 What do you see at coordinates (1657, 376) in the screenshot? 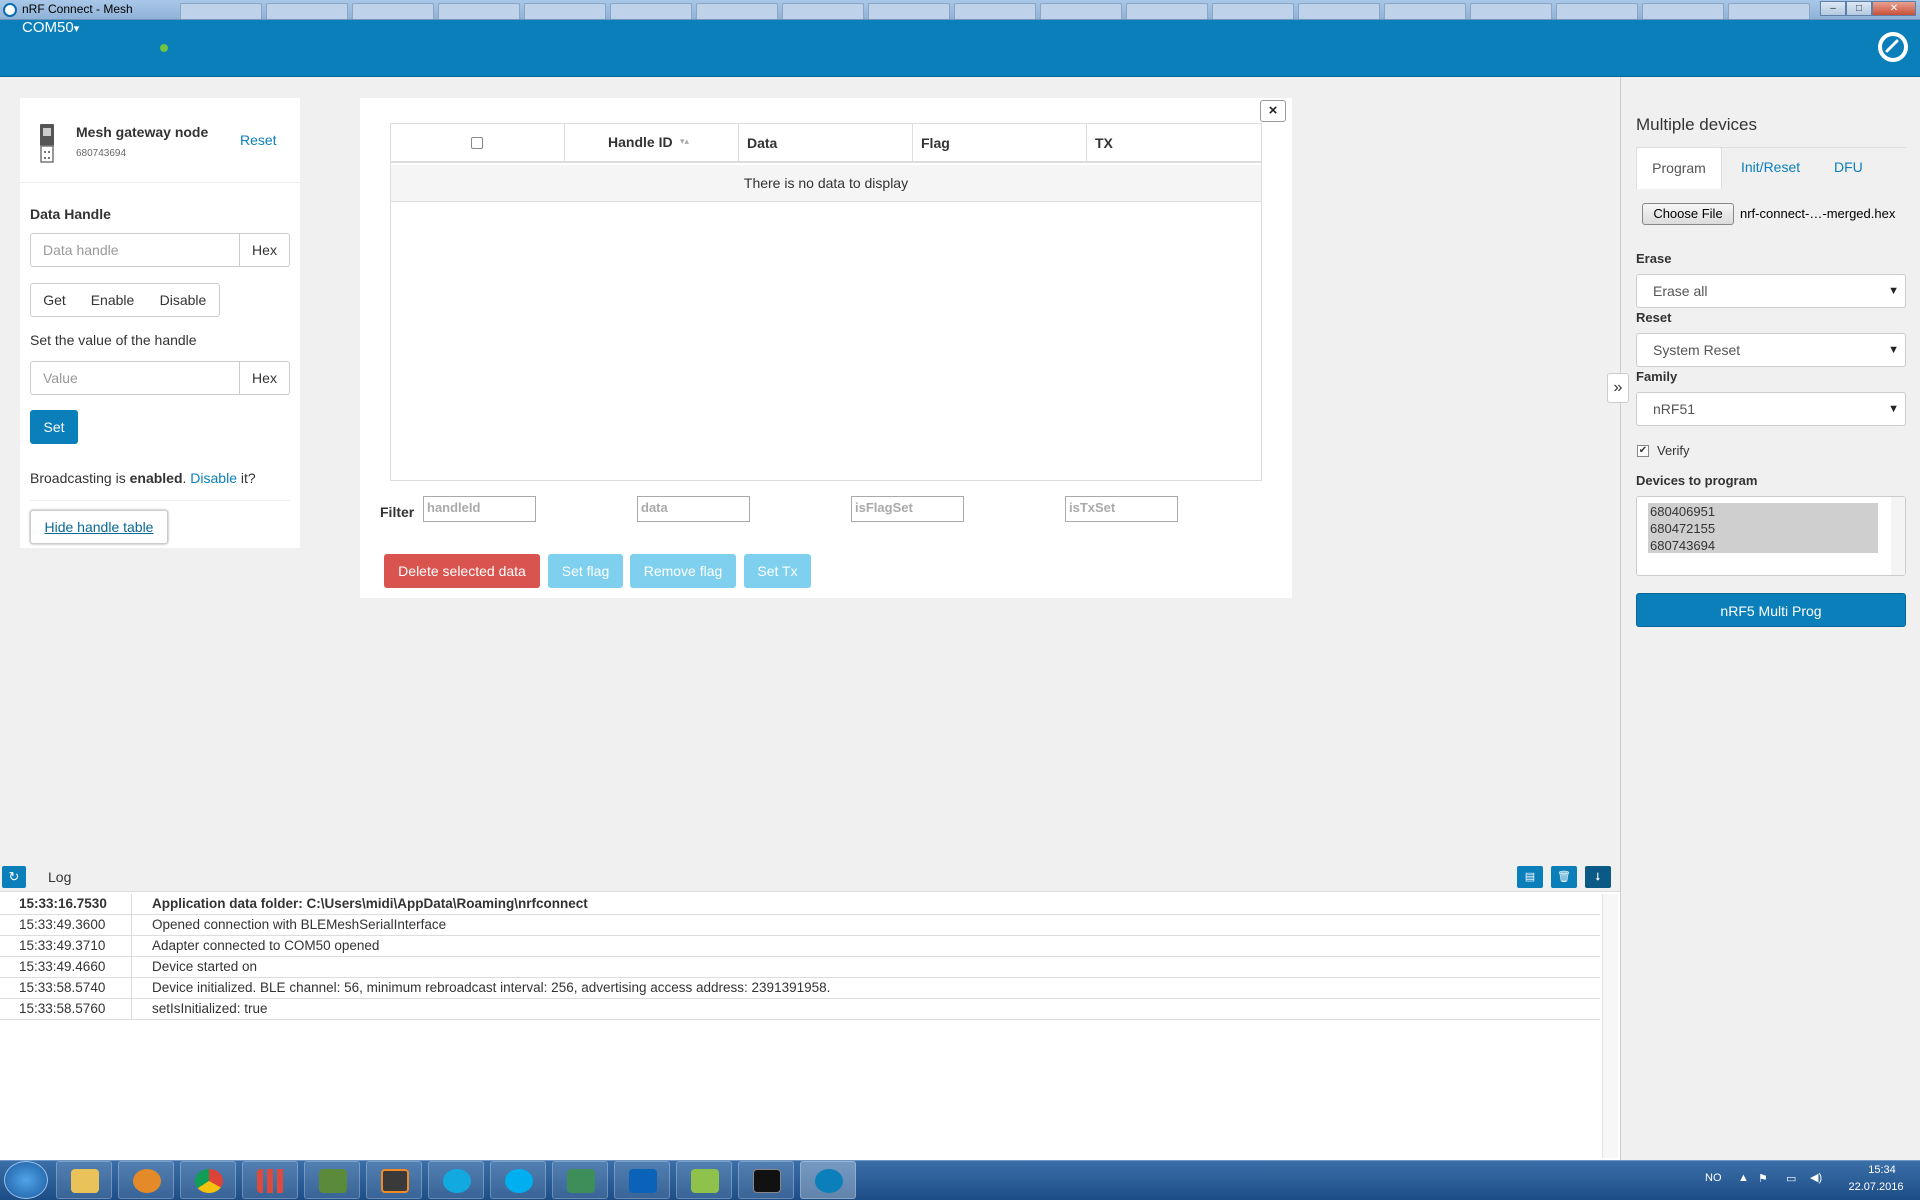
I see `family-label: Family` at bounding box center [1657, 376].